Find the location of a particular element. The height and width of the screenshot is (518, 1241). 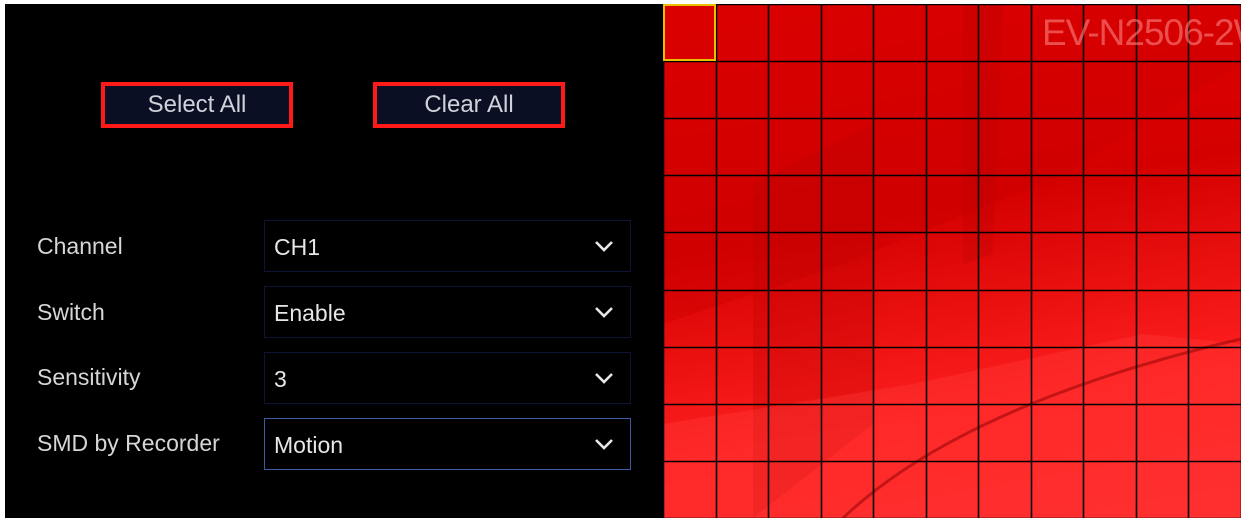

smd-by-recorder-value: Motion is located at coordinates (309, 445).